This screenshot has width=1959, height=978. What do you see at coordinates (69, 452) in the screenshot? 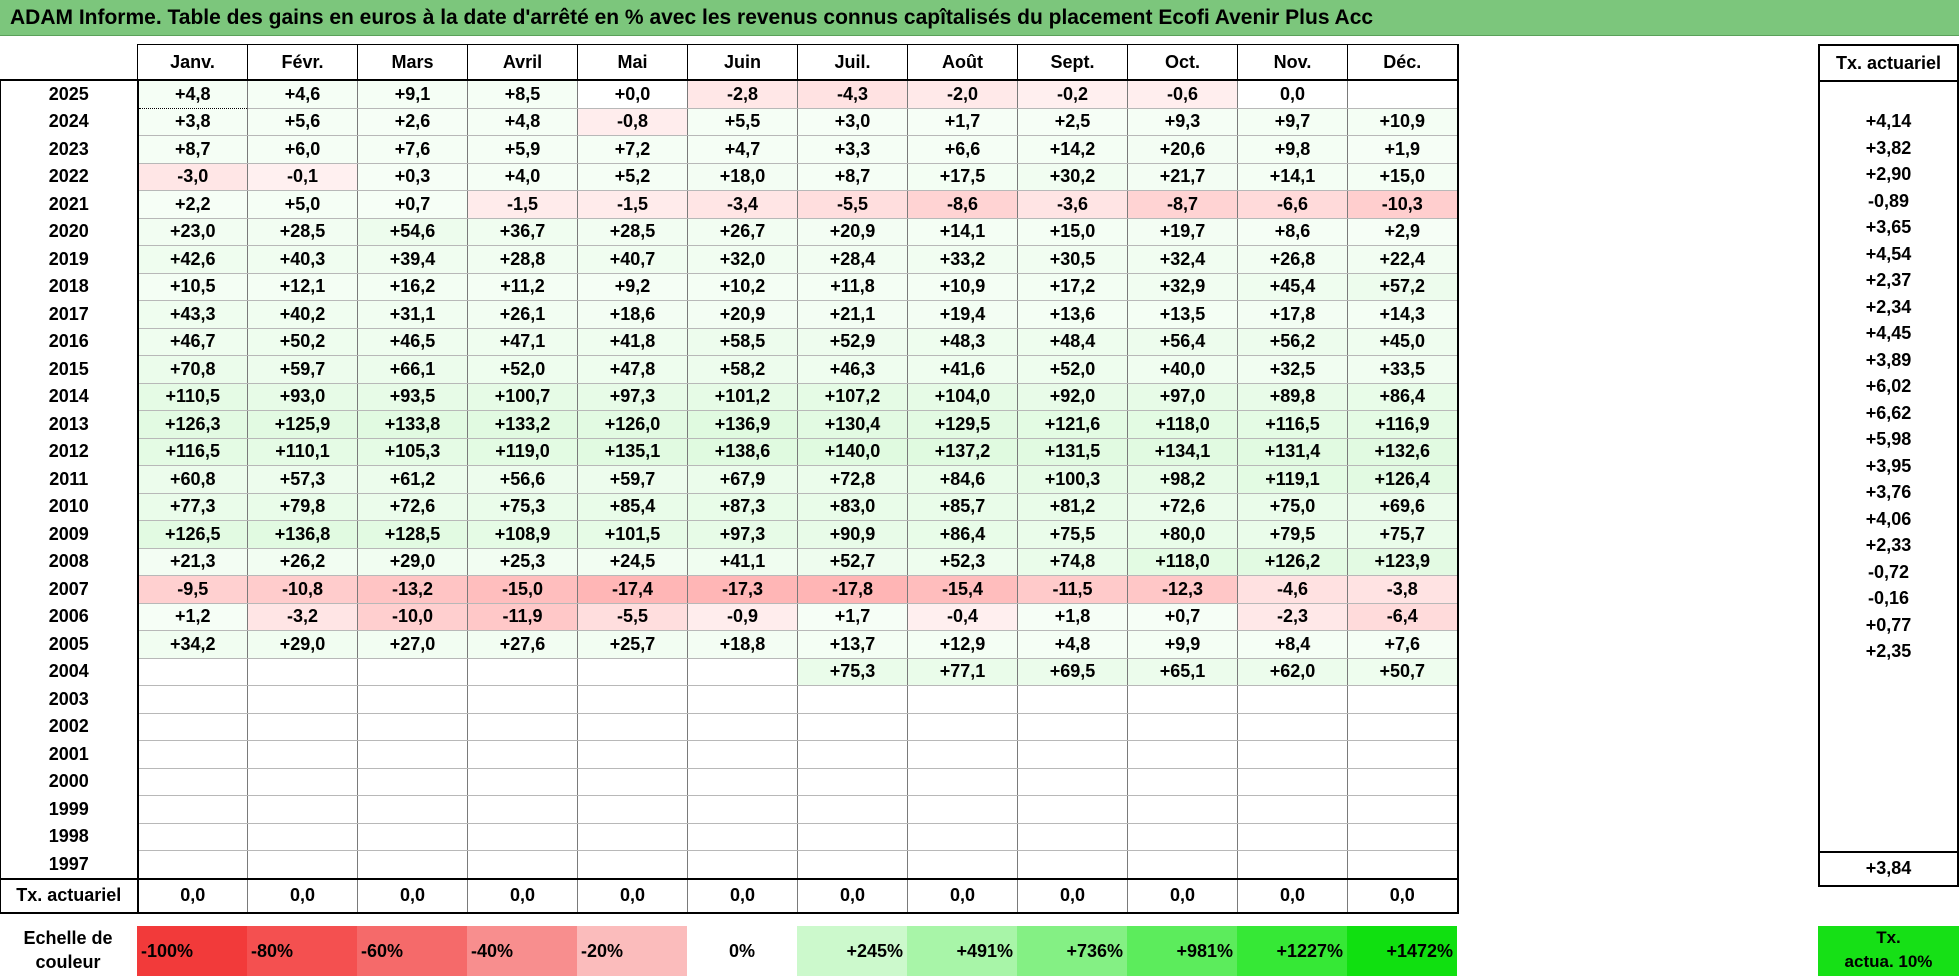
I see `year-label: 2012` at bounding box center [69, 452].